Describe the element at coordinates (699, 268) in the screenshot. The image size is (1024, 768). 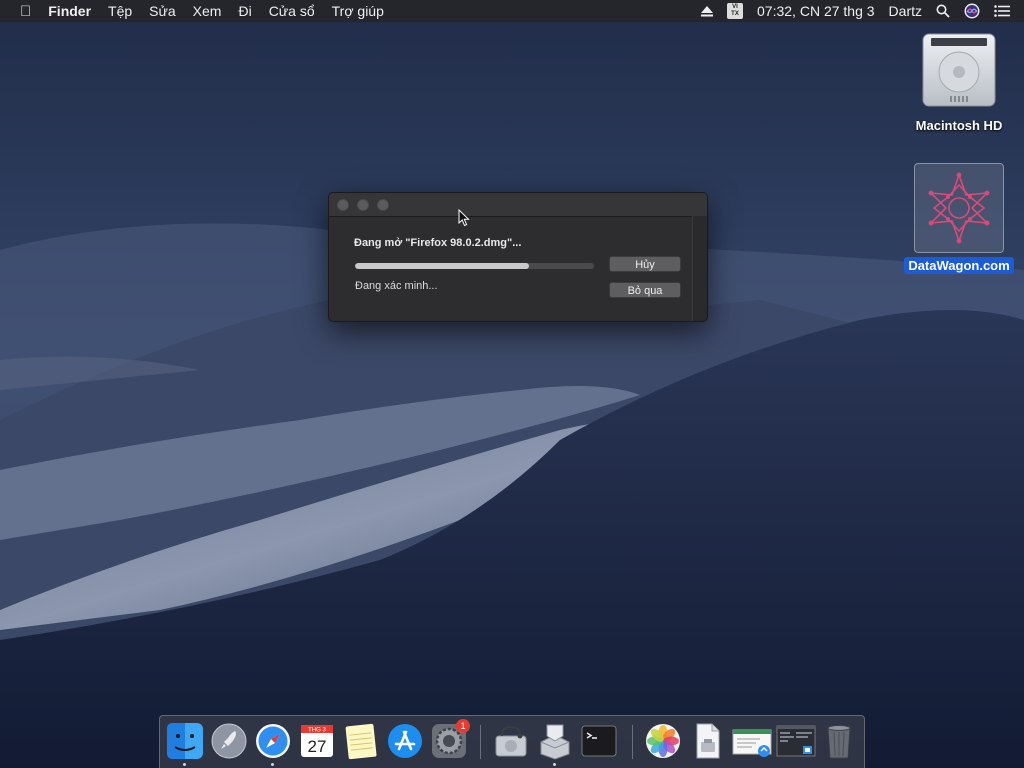
I see `dialog-scrollbar` at that location.